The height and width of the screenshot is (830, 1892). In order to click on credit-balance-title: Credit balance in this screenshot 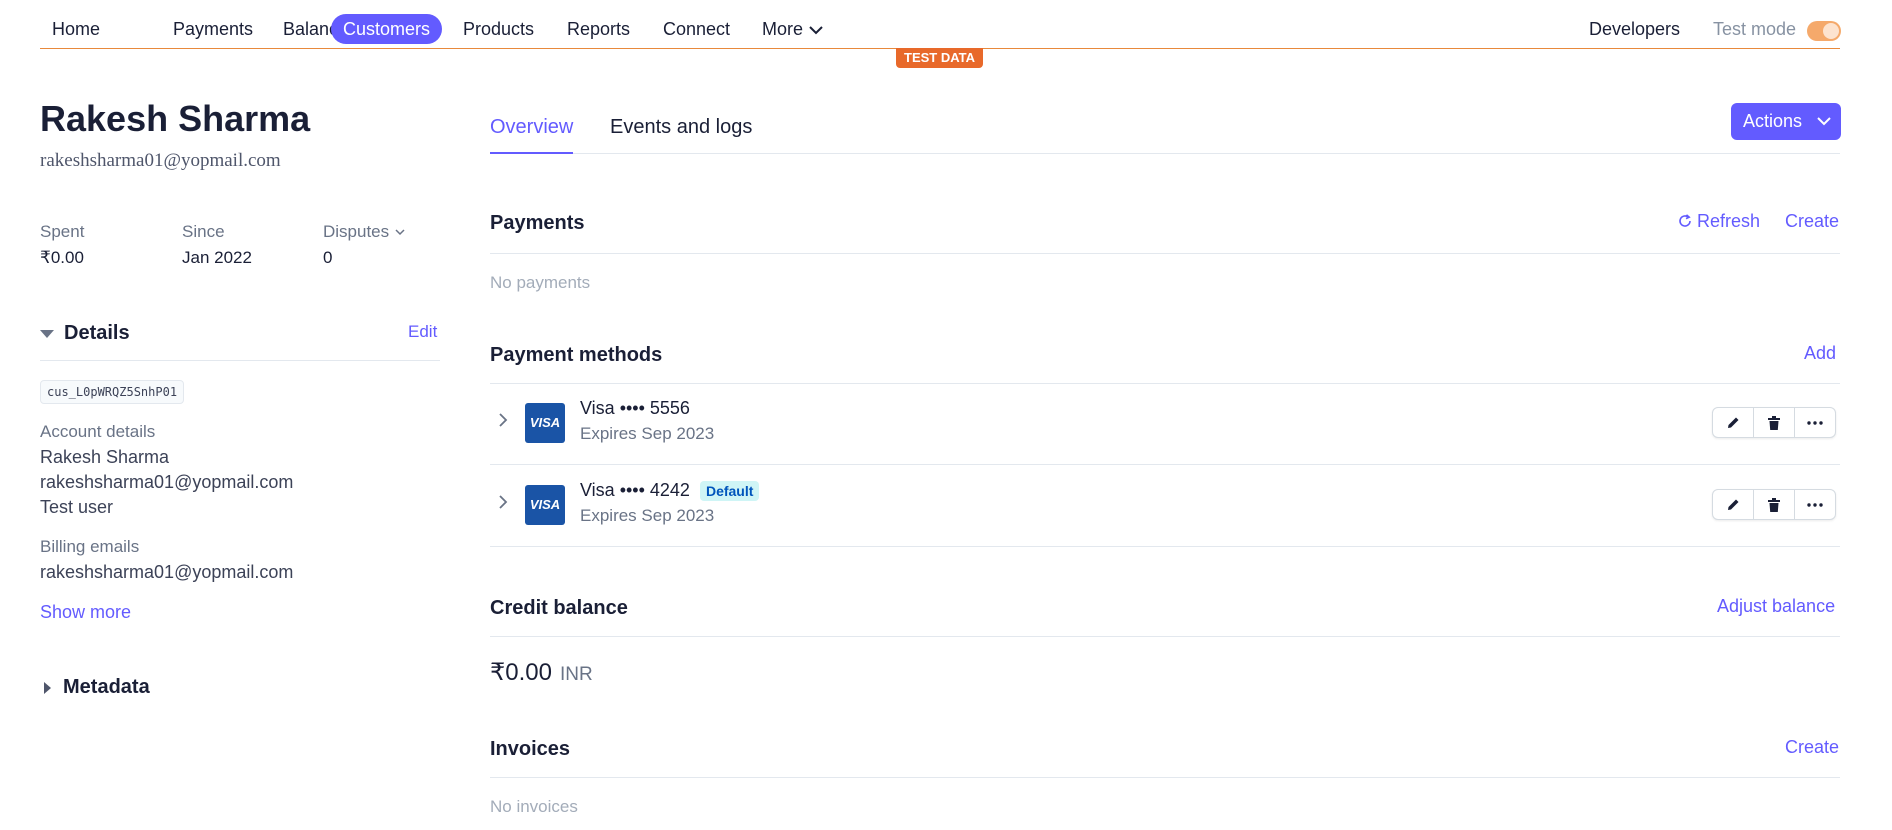, I will do `click(559, 608)`.